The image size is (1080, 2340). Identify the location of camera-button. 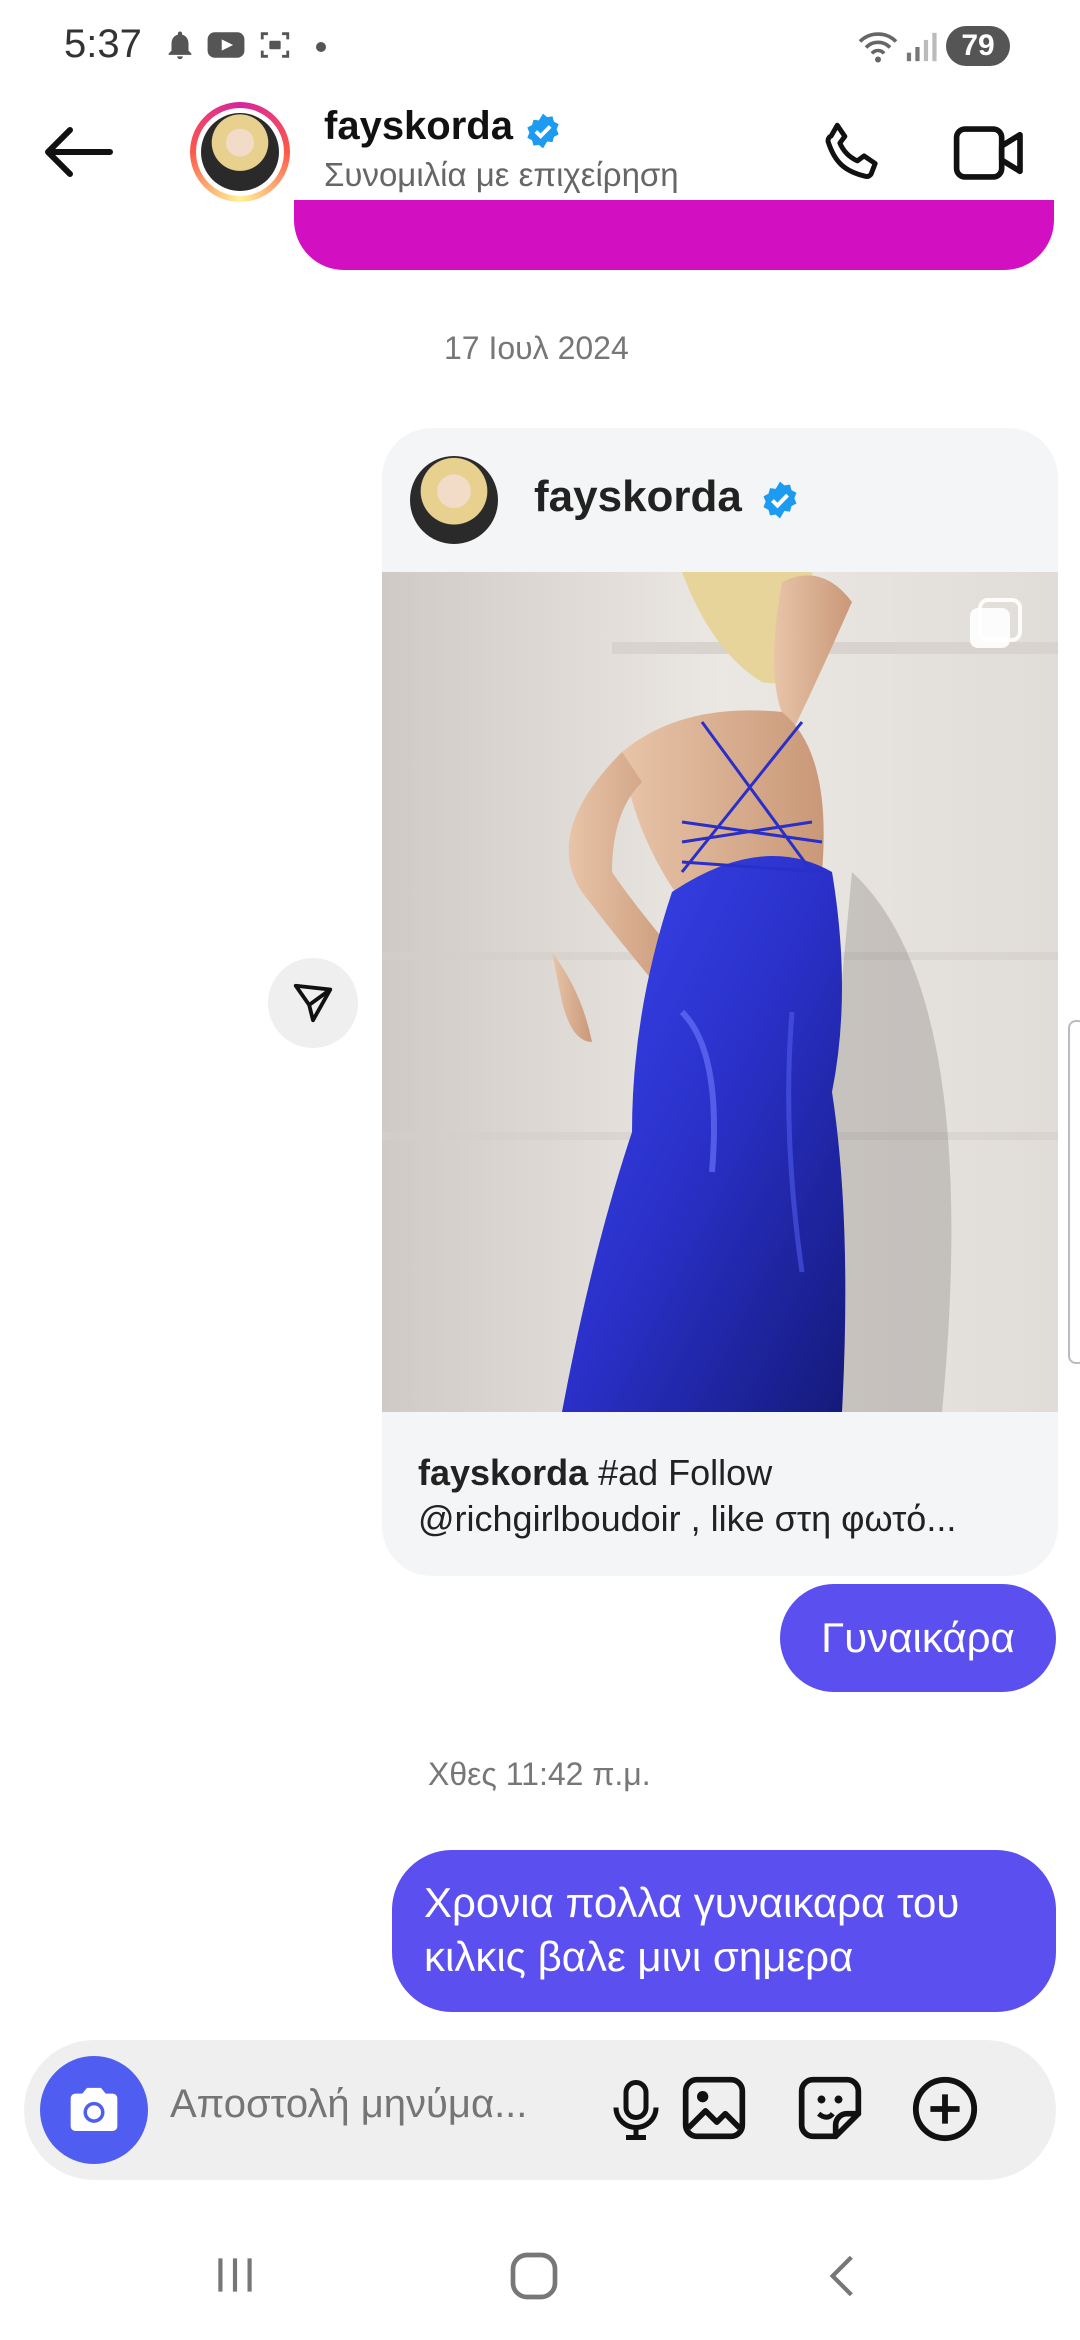
(94, 2110).